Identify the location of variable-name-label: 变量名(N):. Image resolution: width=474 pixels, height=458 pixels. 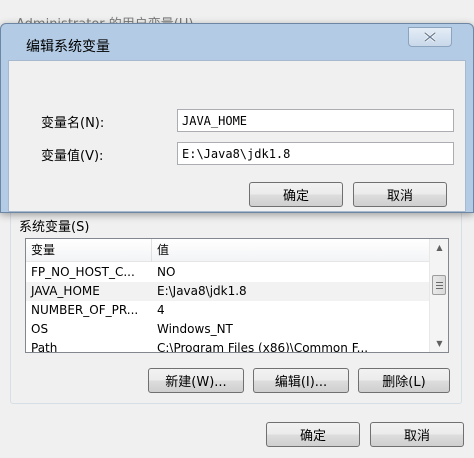
(73, 123).